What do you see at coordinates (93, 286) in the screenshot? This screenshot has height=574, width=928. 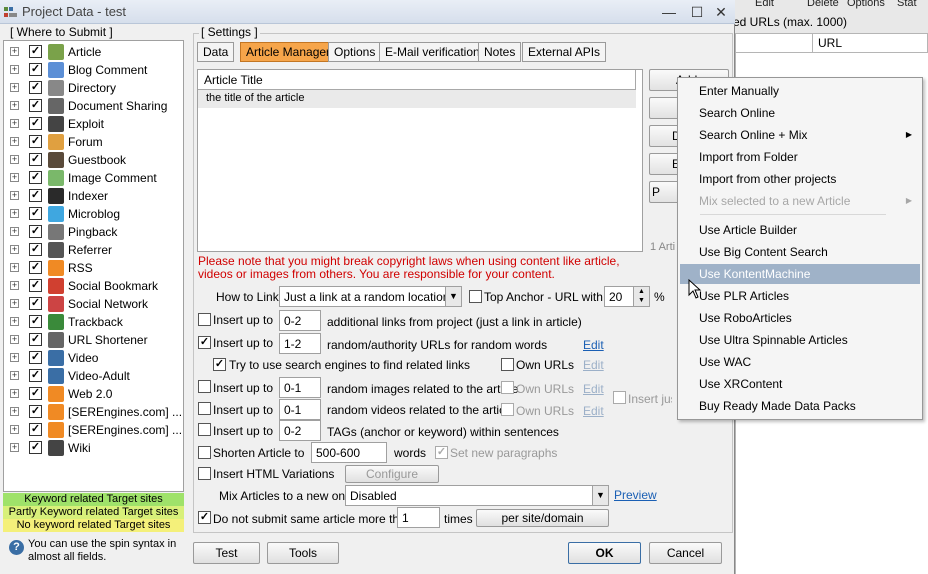 I see `tree-item: + ✓ Social Bookmark` at bounding box center [93, 286].